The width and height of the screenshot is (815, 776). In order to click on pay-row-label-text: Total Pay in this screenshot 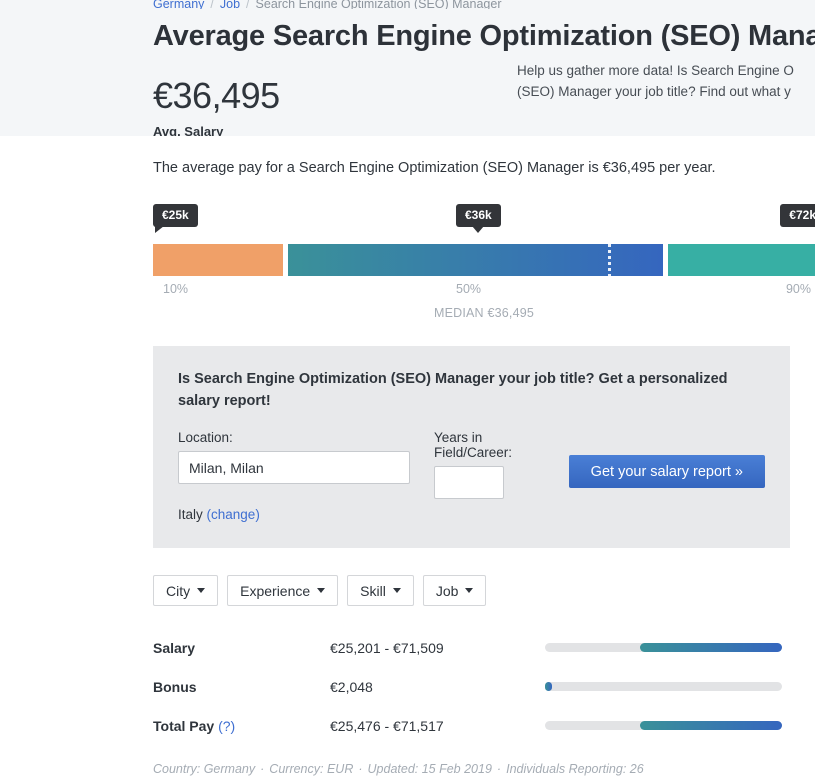, I will do `click(184, 725)`.